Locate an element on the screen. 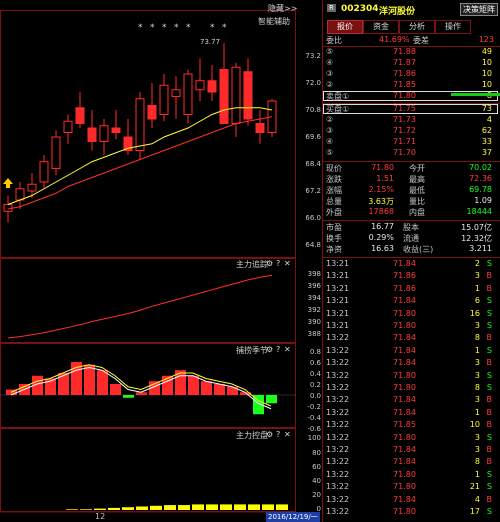 The image size is (500, 522). hide-toggle: 隐藏>> is located at coordinates (282, 8).